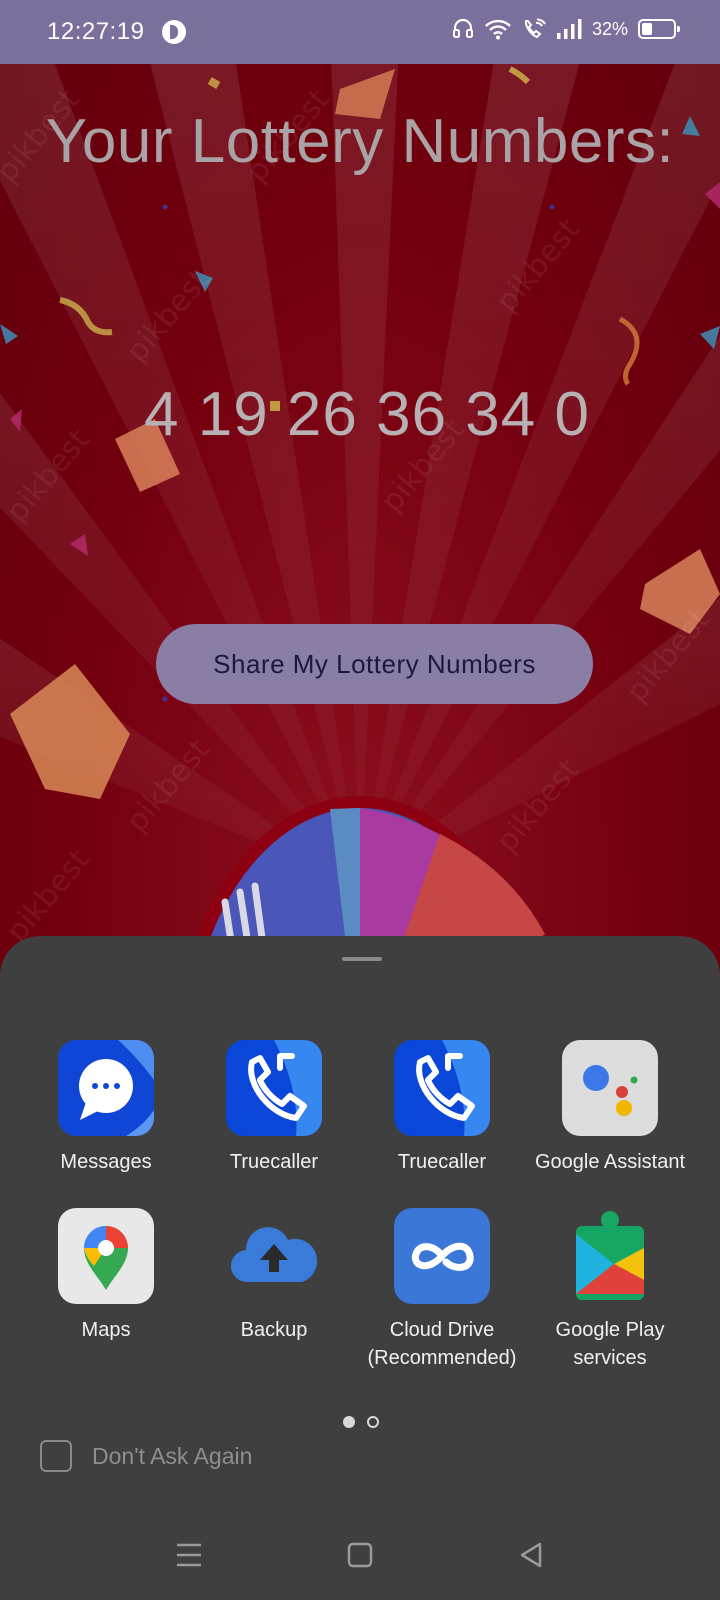  I want to click on home-icon, so click(360, 1555).